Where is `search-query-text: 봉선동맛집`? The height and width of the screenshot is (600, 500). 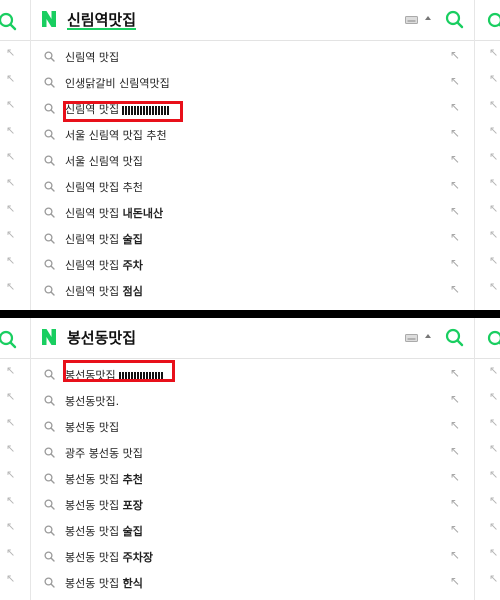 search-query-text: 봉선동맛집 is located at coordinates (101, 337).